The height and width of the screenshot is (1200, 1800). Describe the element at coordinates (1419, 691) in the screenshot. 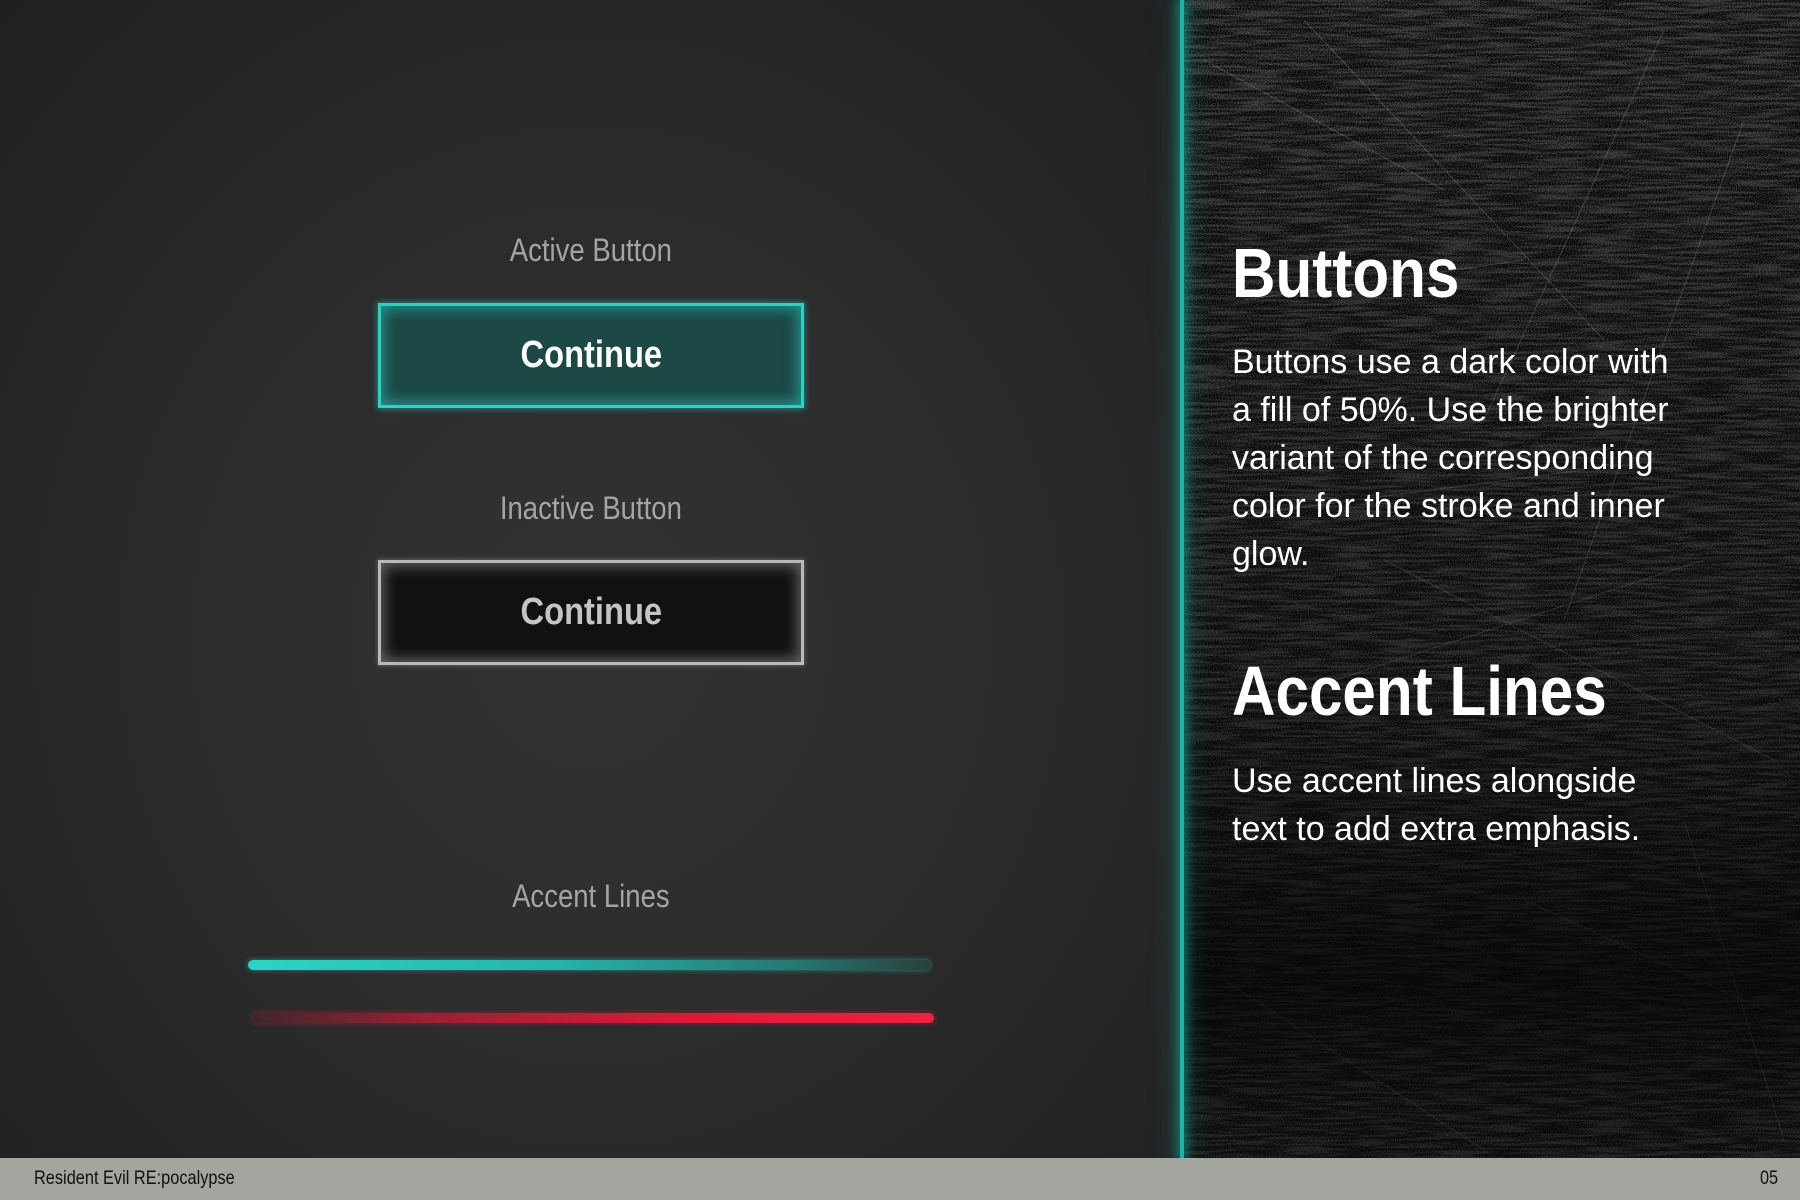

I see `accent-lines-heading: Accent Lines` at that location.